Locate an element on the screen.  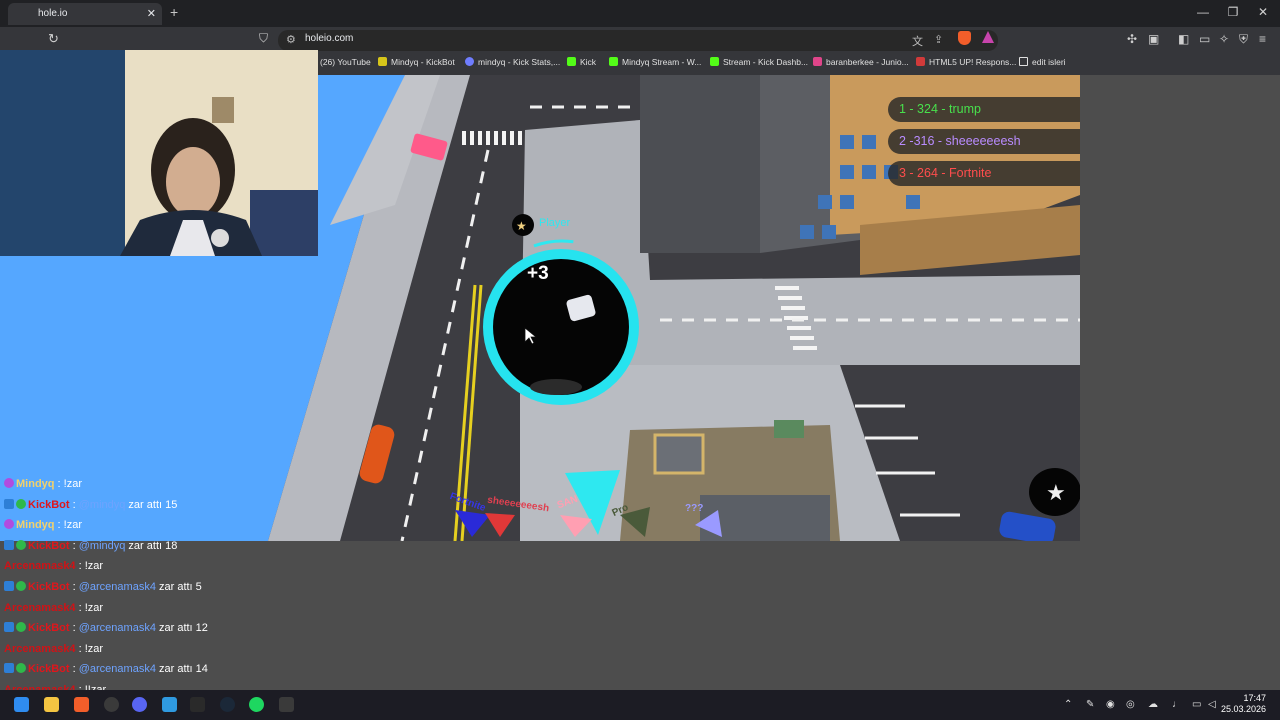
chat-text: zar attı 18 is located at coordinates (151, 545).